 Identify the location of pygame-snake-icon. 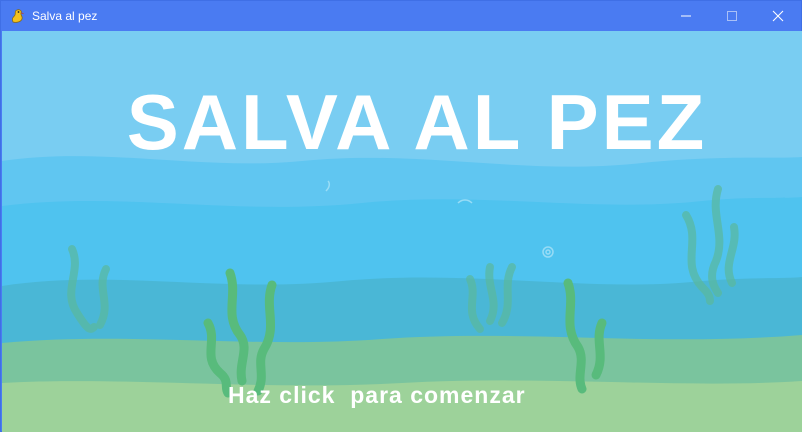
(17, 16).